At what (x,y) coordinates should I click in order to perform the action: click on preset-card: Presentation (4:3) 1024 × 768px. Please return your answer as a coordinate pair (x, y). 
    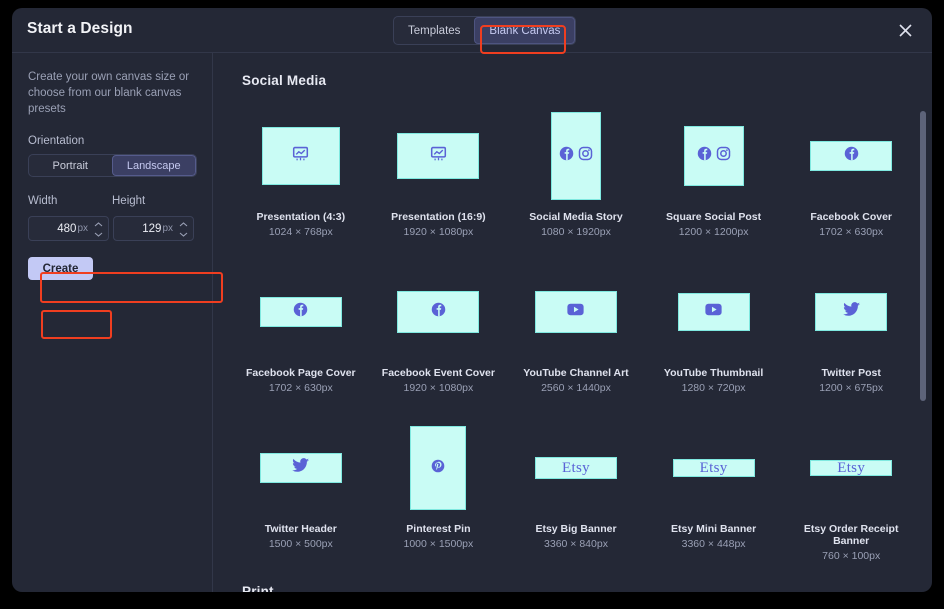
    Looking at the image, I should click on (301, 174).